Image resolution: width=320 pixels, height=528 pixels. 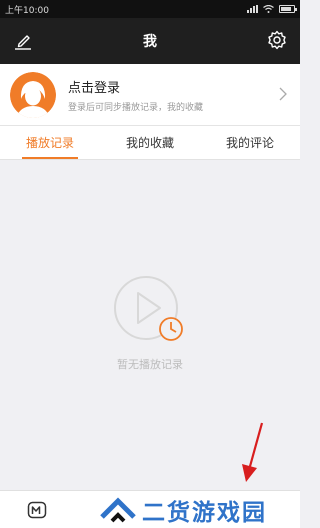 I want to click on watermark-logo-icon, so click(x=118, y=510).